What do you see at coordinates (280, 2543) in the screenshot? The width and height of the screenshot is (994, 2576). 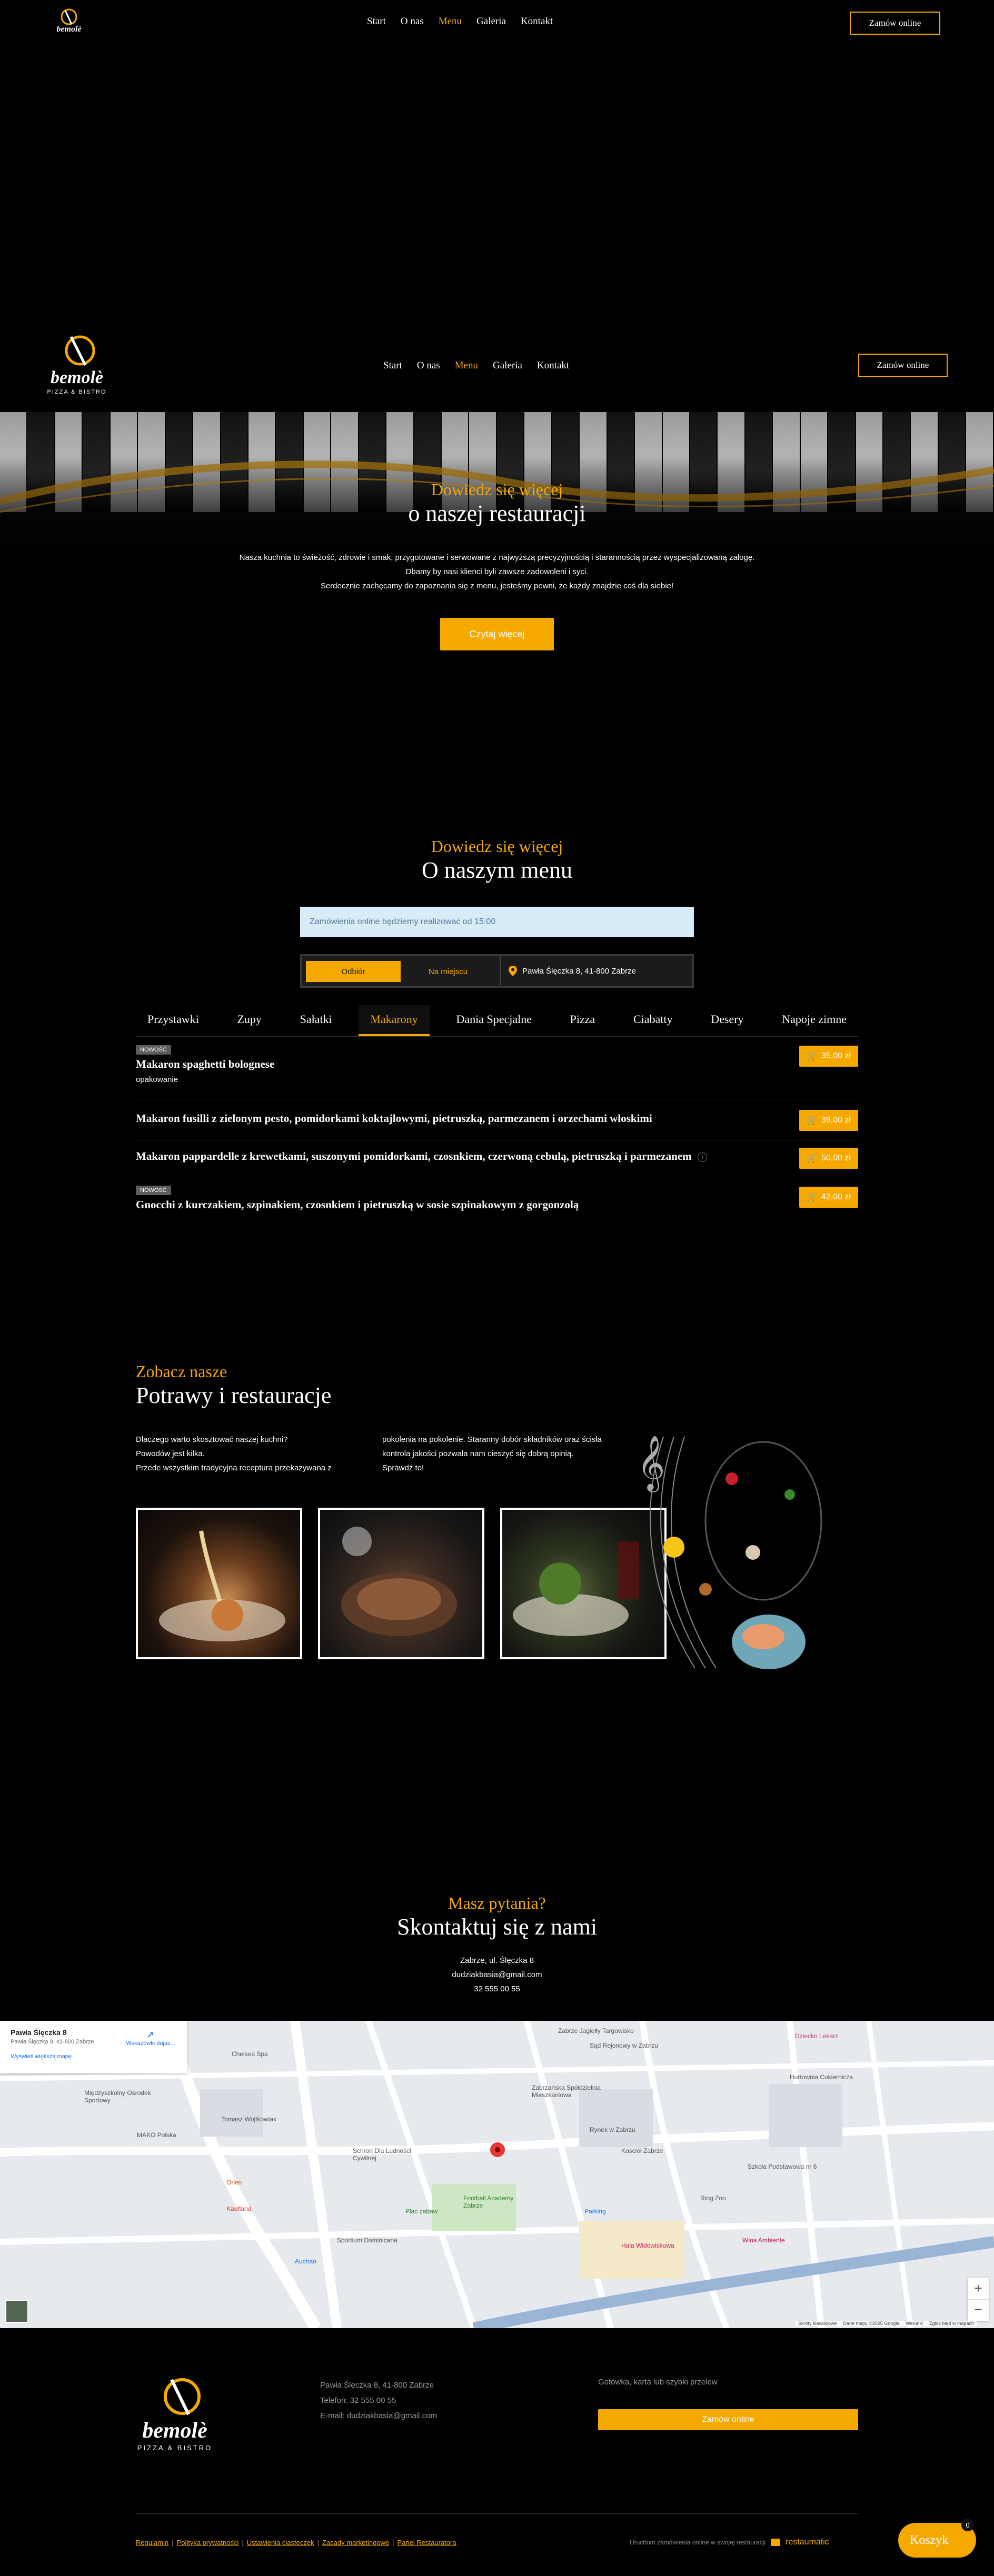 I see `cookie-settings-link: Ustawienia ciasteczek` at bounding box center [280, 2543].